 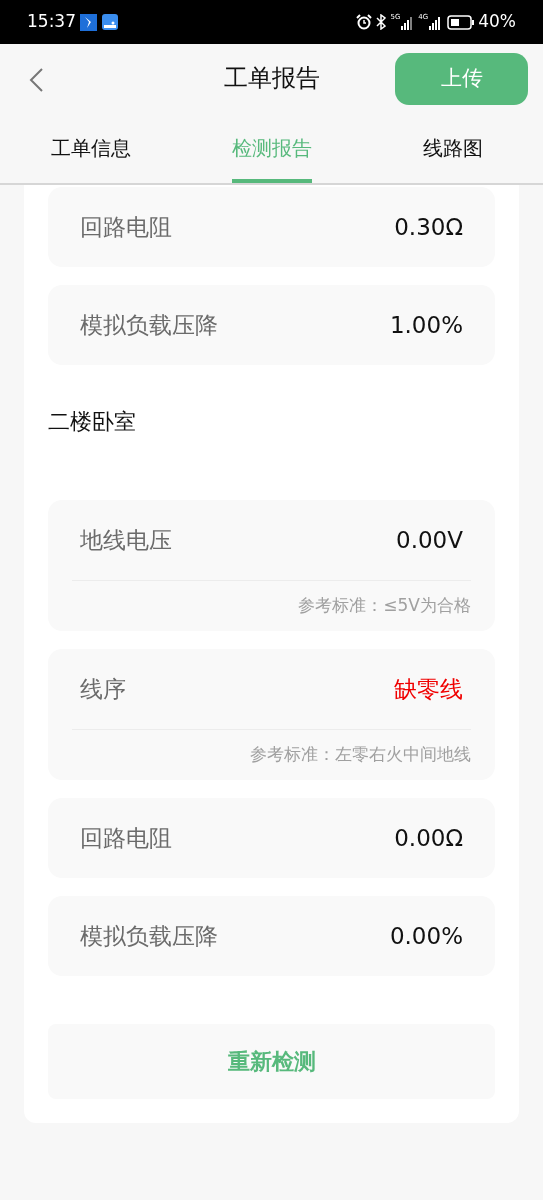 What do you see at coordinates (461, 22) in the screenshot?
I see `battery-icon` at bounding box center [461, 22].